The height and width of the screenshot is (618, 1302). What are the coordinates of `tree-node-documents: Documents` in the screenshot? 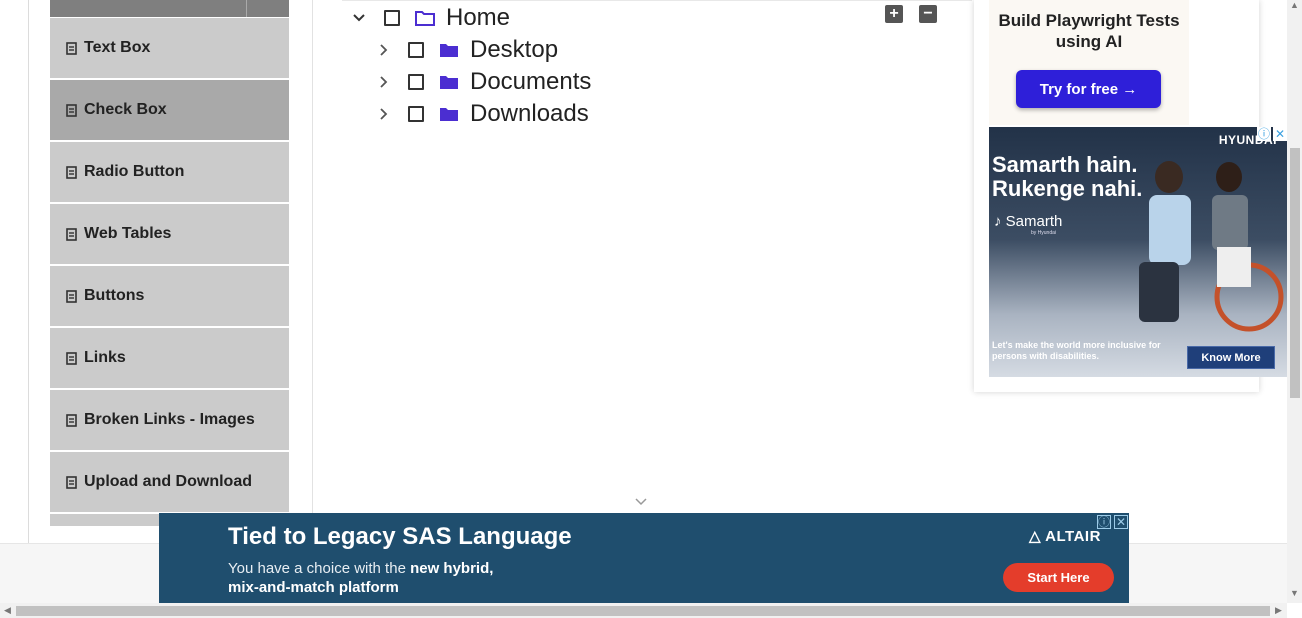 It's located at (482, 82).